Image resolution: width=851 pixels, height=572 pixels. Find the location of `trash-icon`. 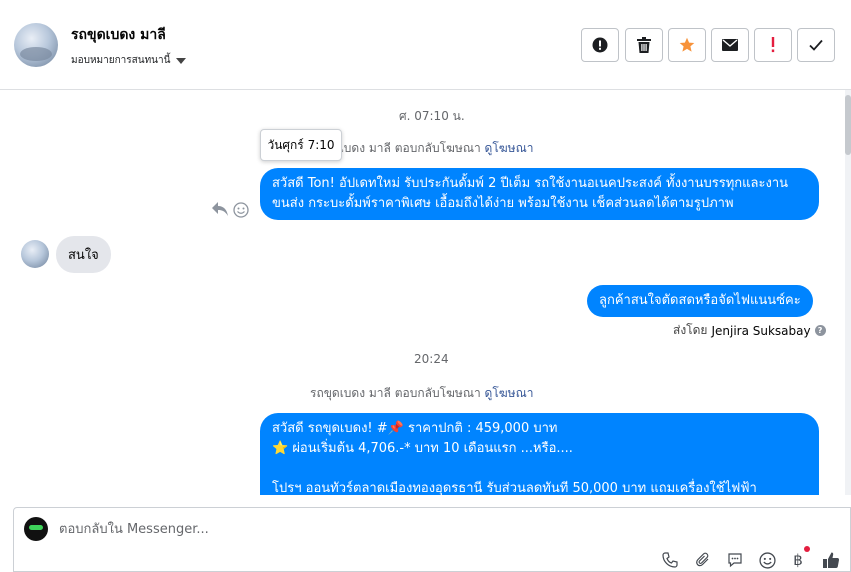

trash-icon is located at coordinates (644, 45).